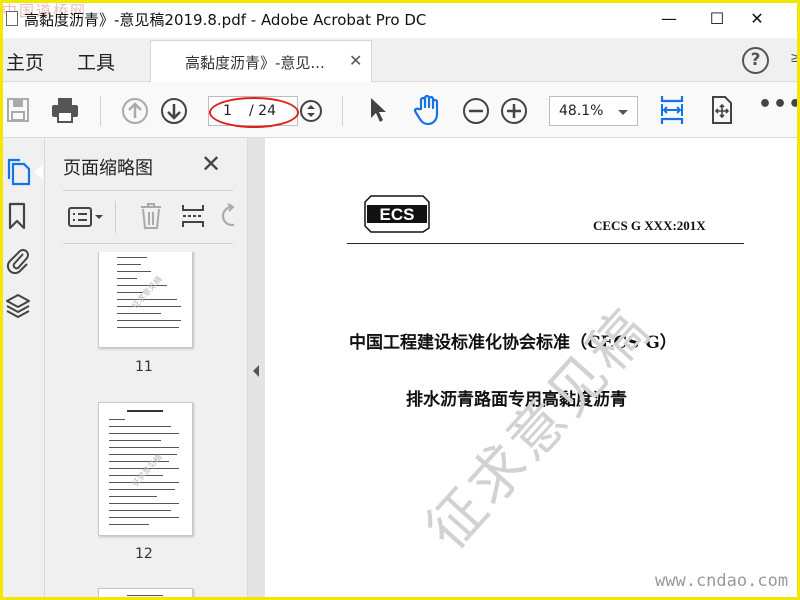  I want to click on zoom-value: 48.1%, so click(581, 111).